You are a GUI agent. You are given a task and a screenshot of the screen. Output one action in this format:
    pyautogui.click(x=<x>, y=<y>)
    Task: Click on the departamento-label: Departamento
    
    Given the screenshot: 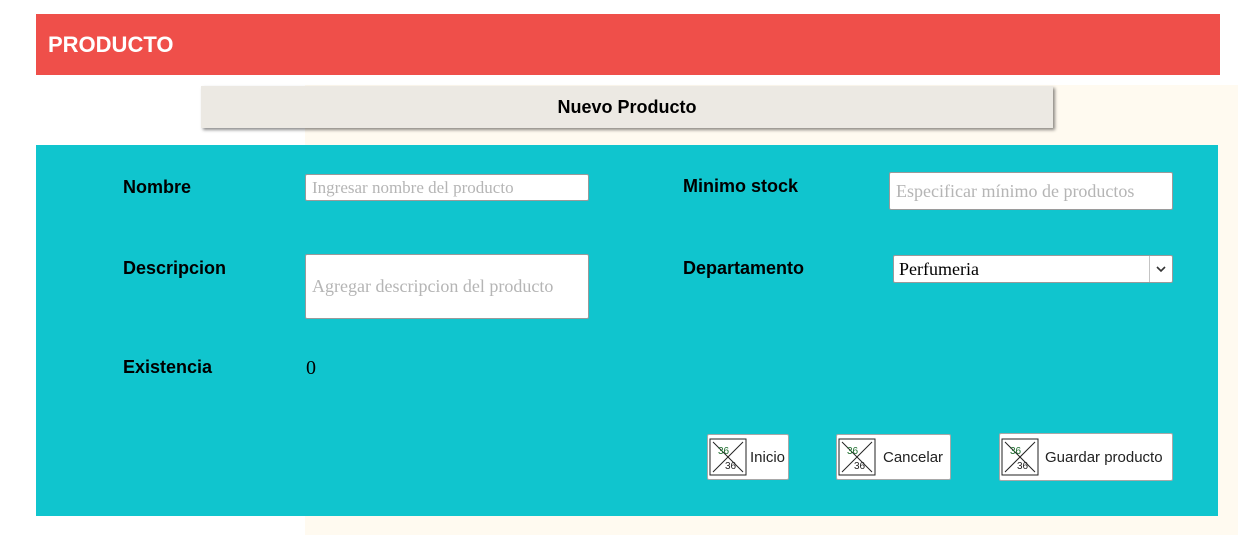 What is the action you would take?
    pyautogui.click(x=744, y=268)
    